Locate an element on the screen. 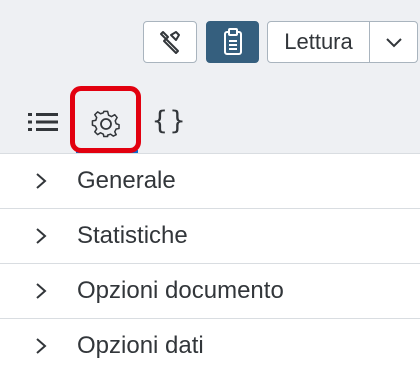 This screenshot has height=373, width=420. braces-icon: {} is located at coordinates (170, 121).